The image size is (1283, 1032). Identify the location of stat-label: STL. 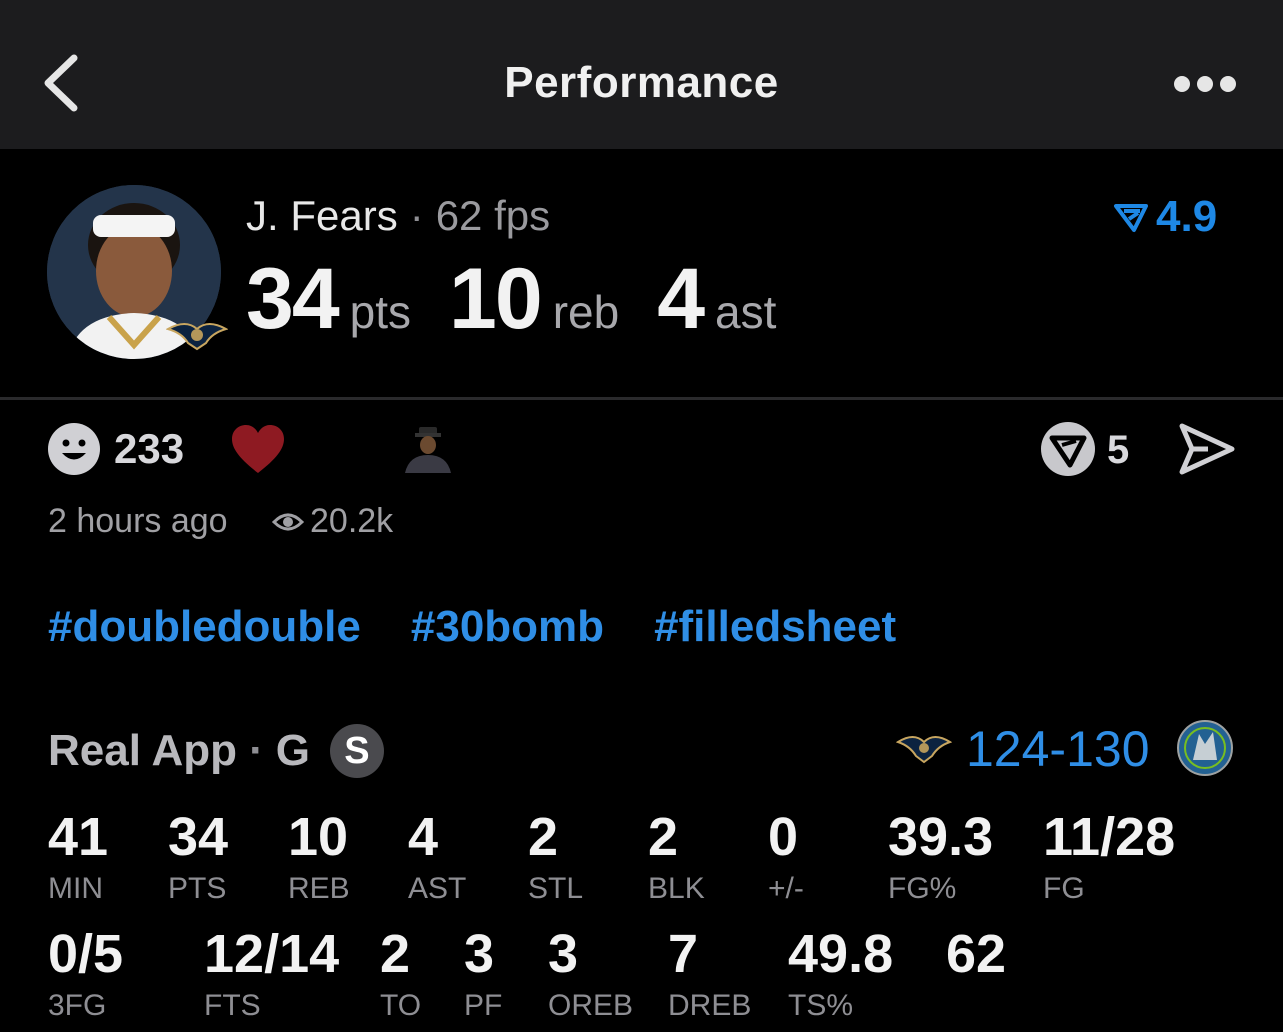
(556, 888).